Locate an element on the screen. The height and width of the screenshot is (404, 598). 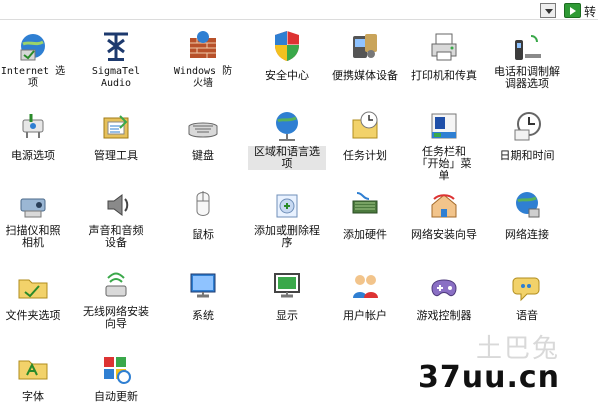
control-panel-item: 游戏控制器 is located at coordinates (444, 295).